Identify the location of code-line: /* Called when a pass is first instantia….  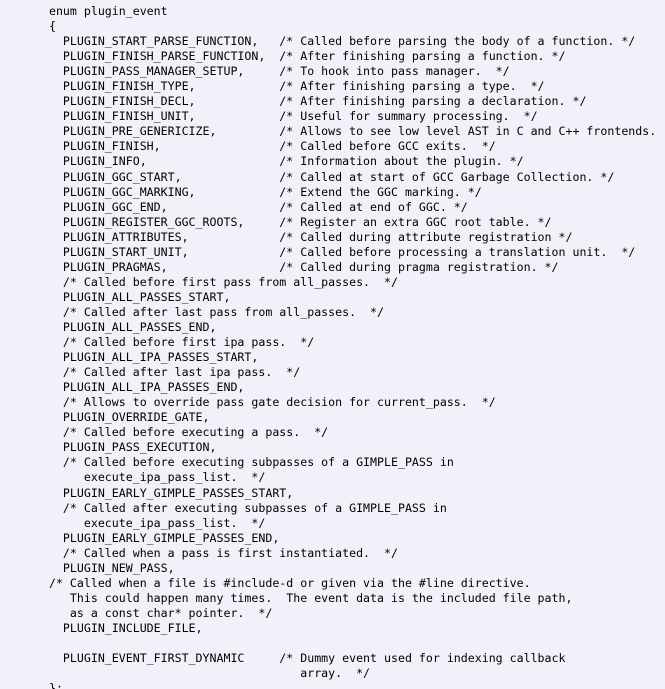
(216, 552).